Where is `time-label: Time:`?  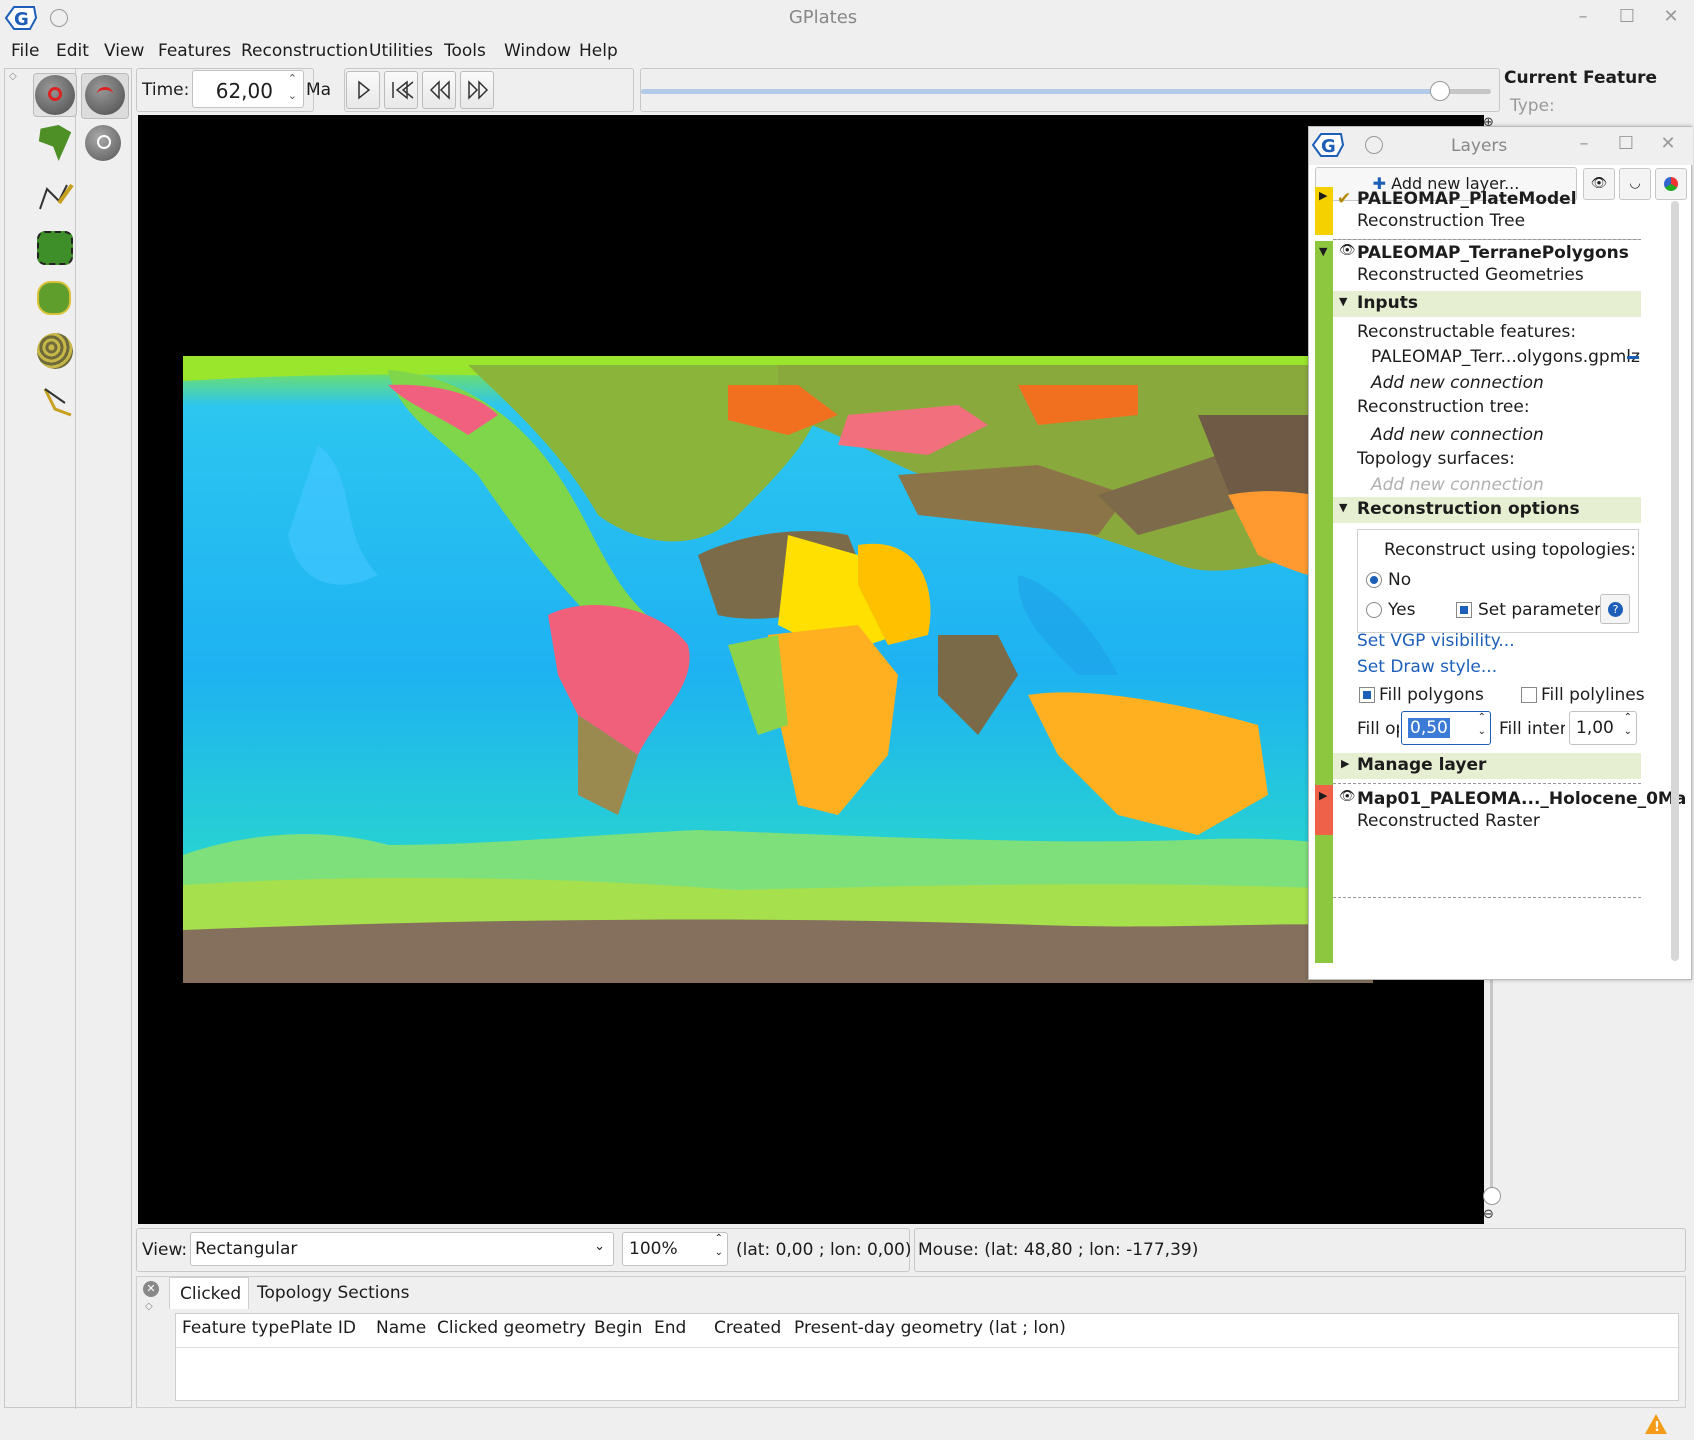
time-label: Time: is located at coordinates (166, 90).